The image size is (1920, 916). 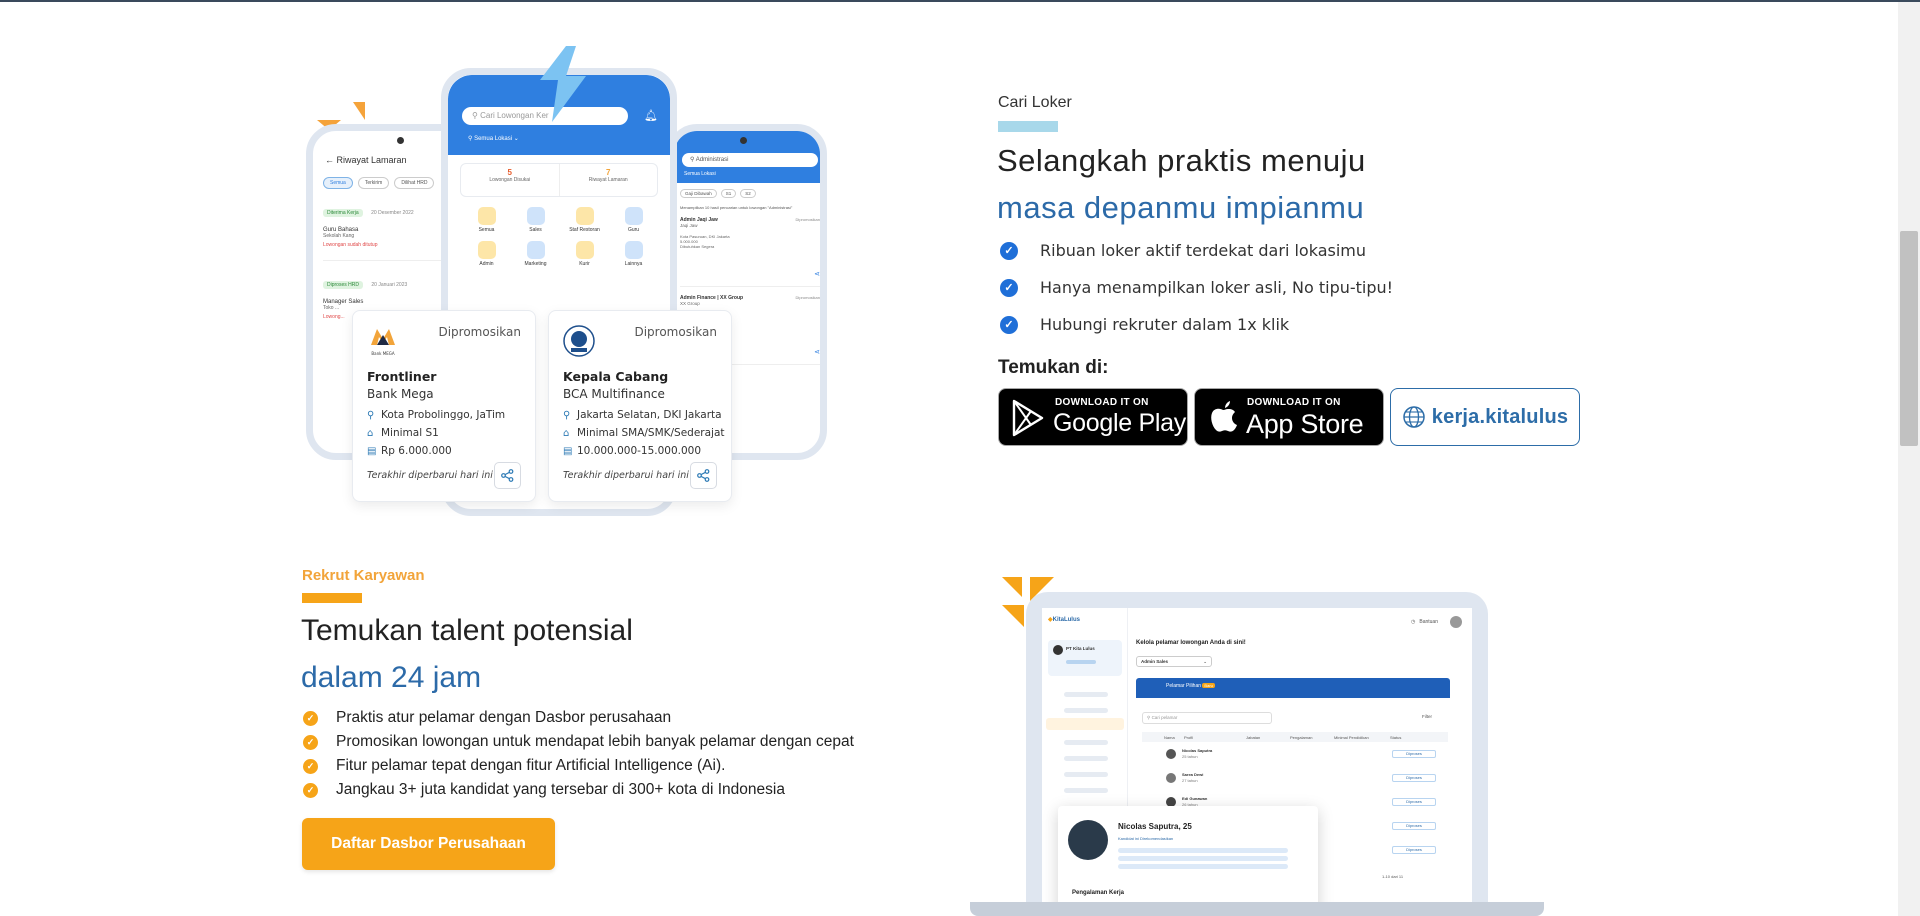 What do you see at coordinates (1085, 658) in the screenshot?
I see `company-card: PT Kita Lulus` at bounding box center [1085, 658].